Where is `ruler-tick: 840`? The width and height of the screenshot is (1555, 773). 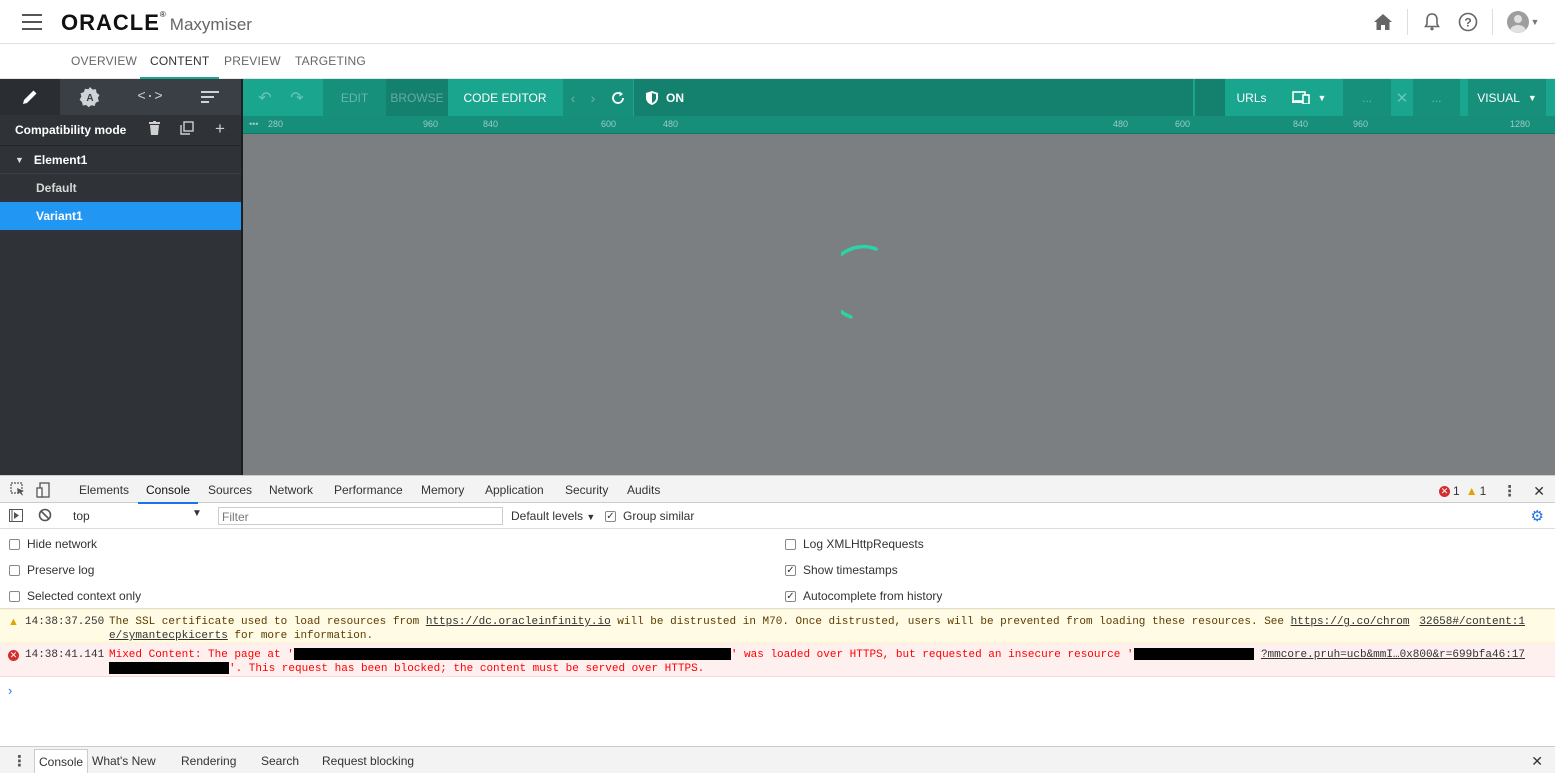 ruler-tick: 840 is located at coordinates (1301, 124).